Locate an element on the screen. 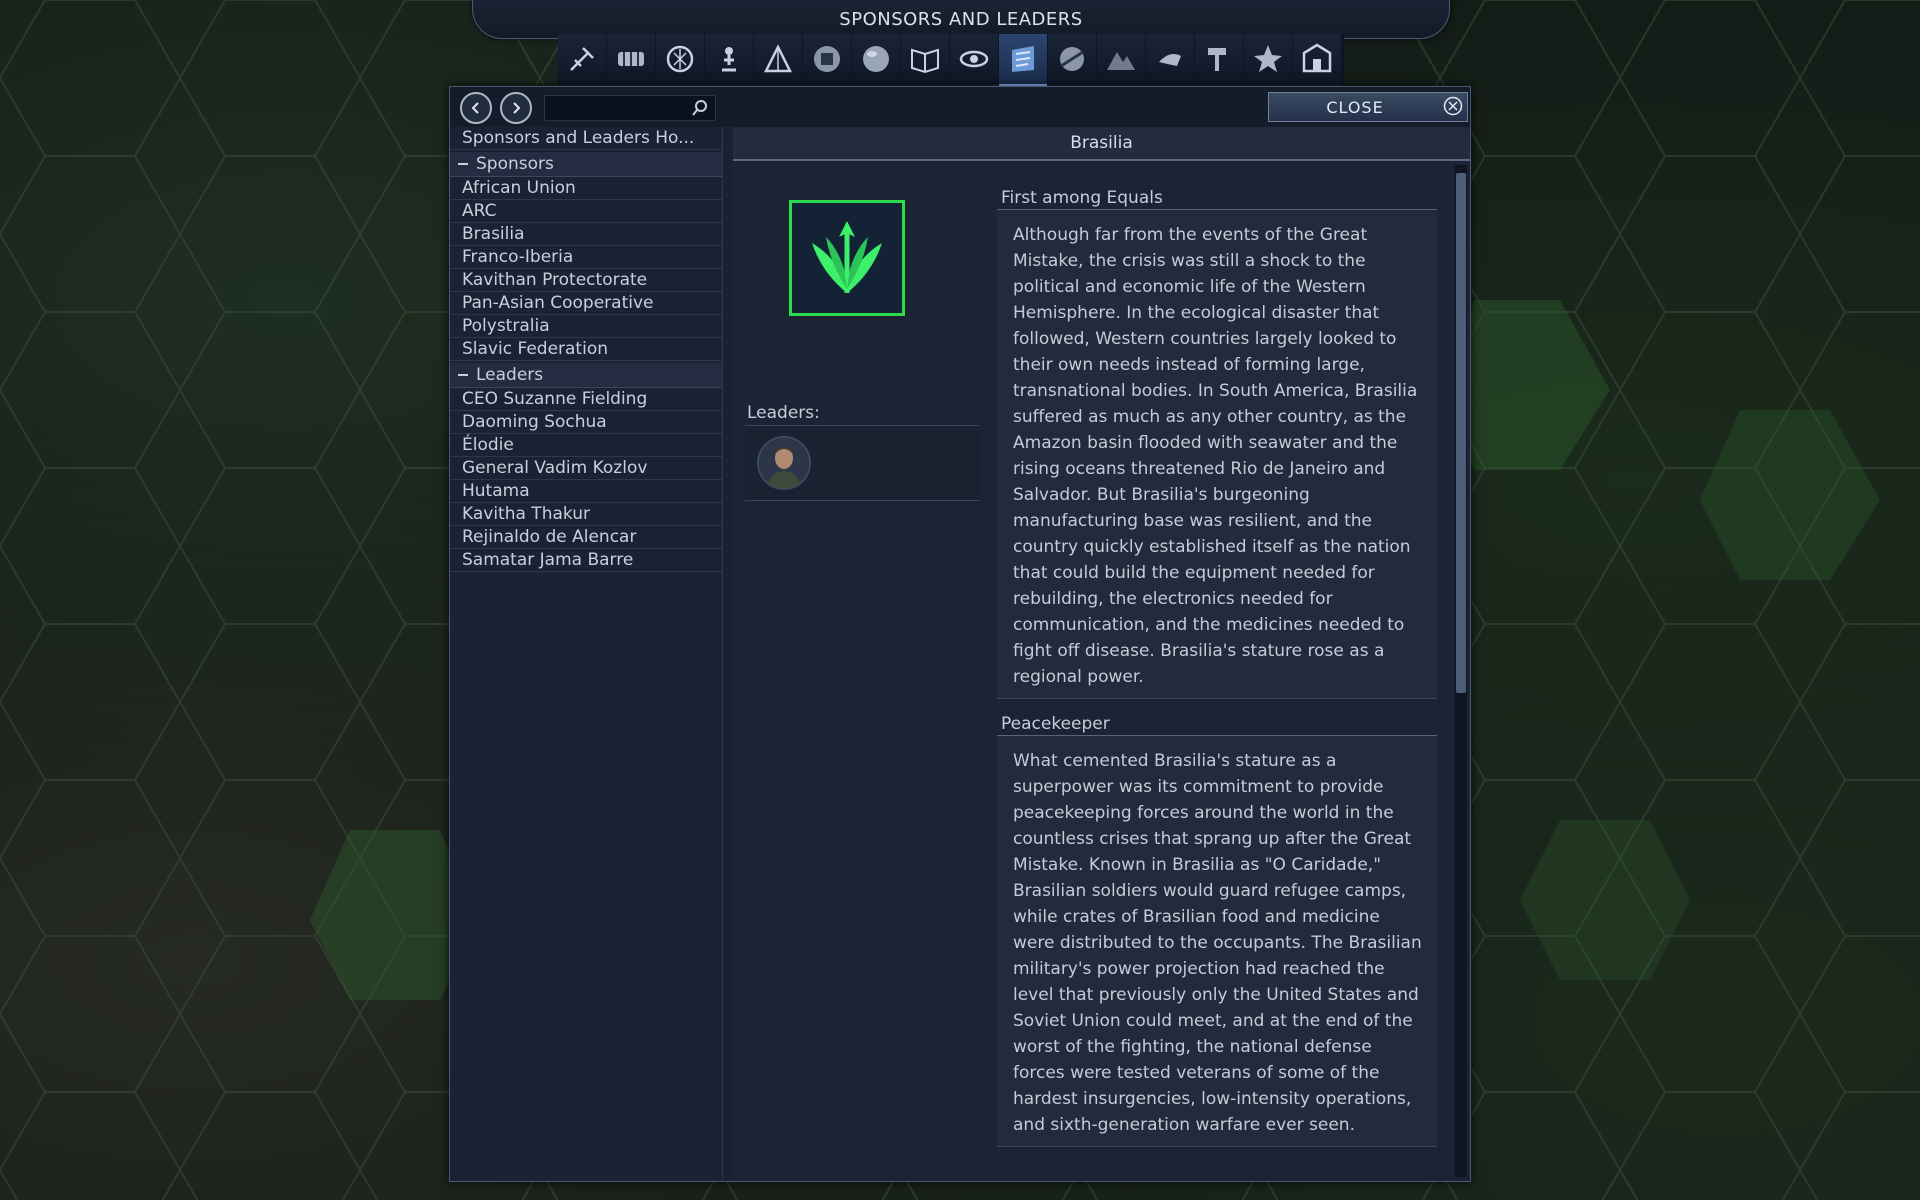 The height and width of the screenshot is (1200, 1920). tab-affinities is located at coordinates (974, 60).